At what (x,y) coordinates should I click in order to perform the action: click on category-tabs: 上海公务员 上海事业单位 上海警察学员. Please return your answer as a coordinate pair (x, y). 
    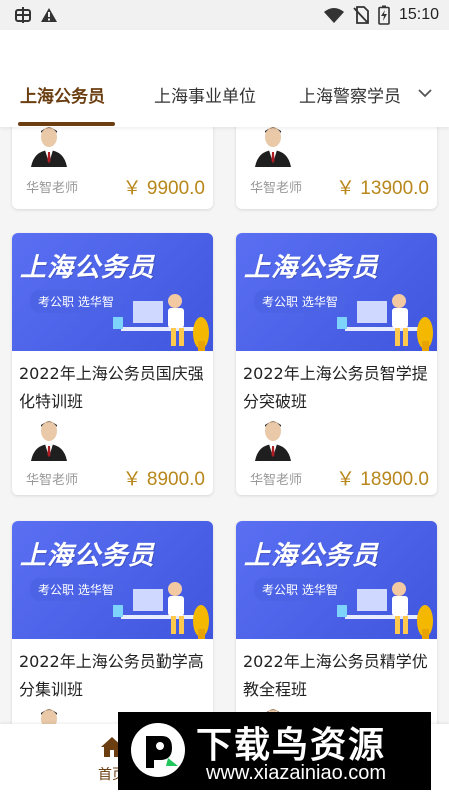
    Looking at the image, I should click on (224, 97).